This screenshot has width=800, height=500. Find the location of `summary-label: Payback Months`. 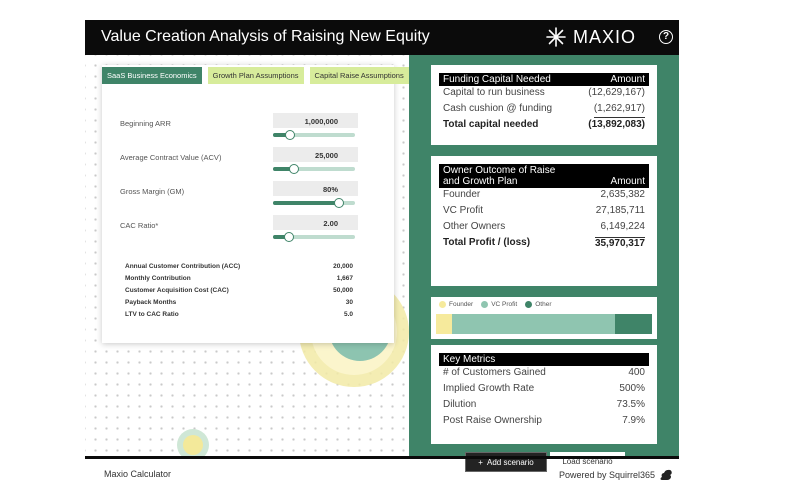

summary-label: Payback Months is located at coordinates (151, 302).